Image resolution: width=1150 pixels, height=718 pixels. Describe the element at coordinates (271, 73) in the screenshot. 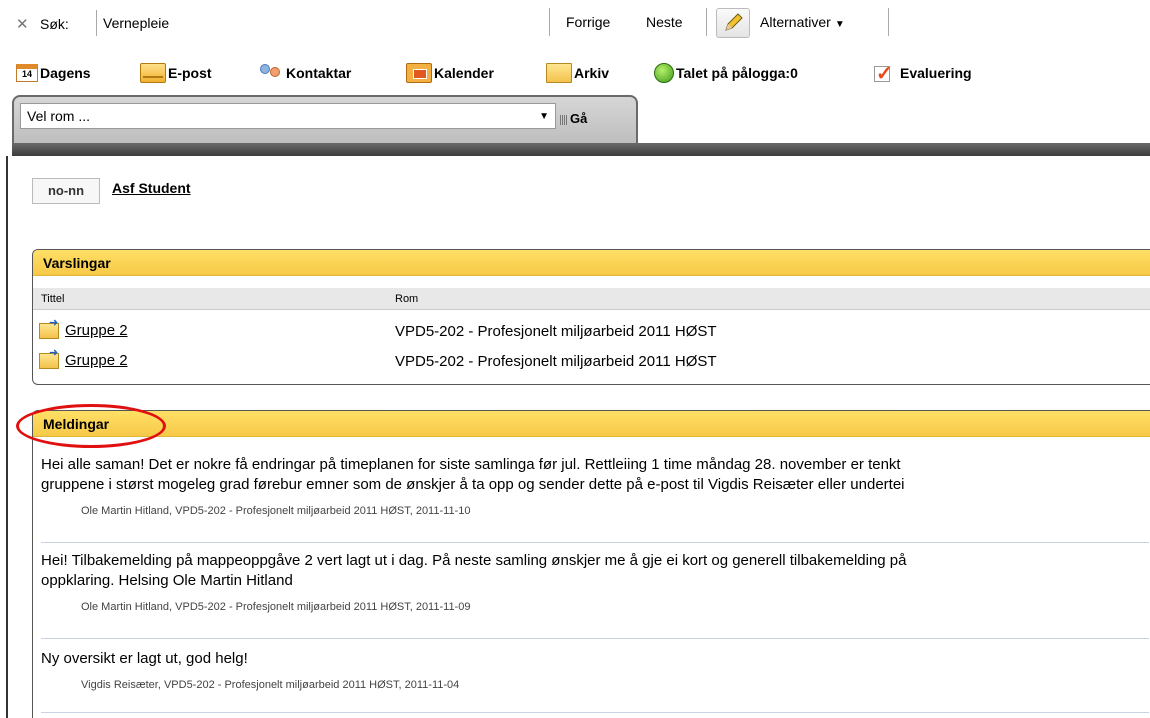

I see `contacts-icon` at that location.